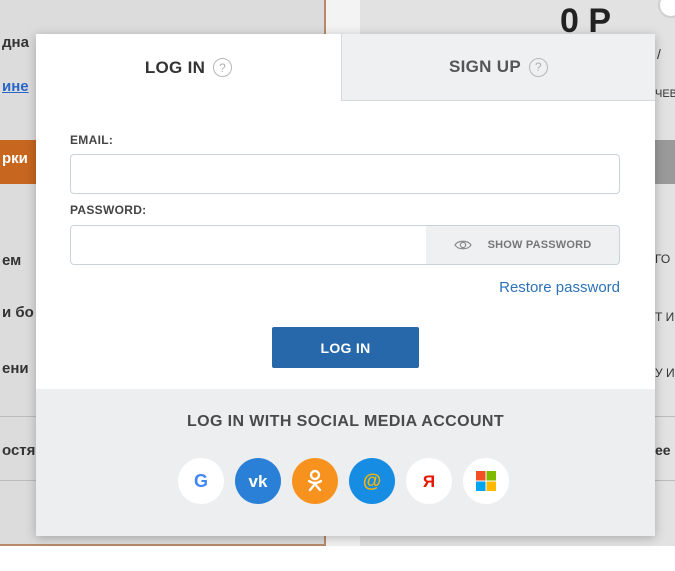 The image size is (675, 571). Describe the element at coordinates (248, 245) in the screenshot. I see `password-field` at that location.